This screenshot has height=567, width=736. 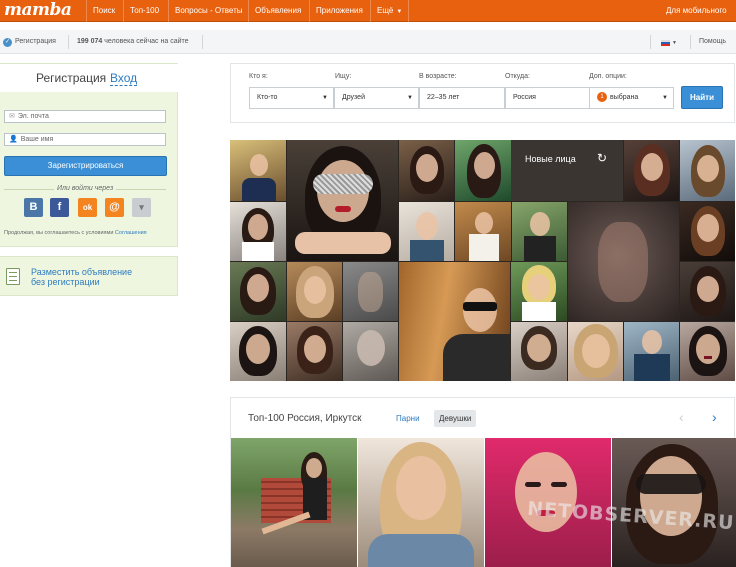 I want to click on chevron-right-icon: ›, so click(x=714, y=417).